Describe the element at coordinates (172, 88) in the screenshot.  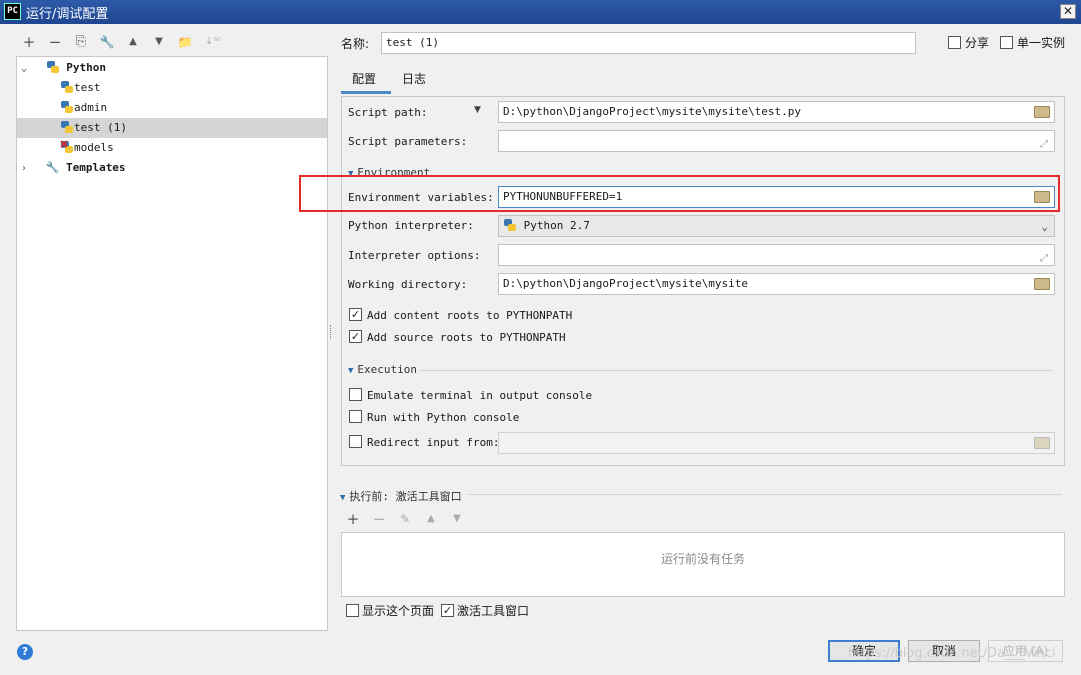
I see `tree-item-test: test` at that location.